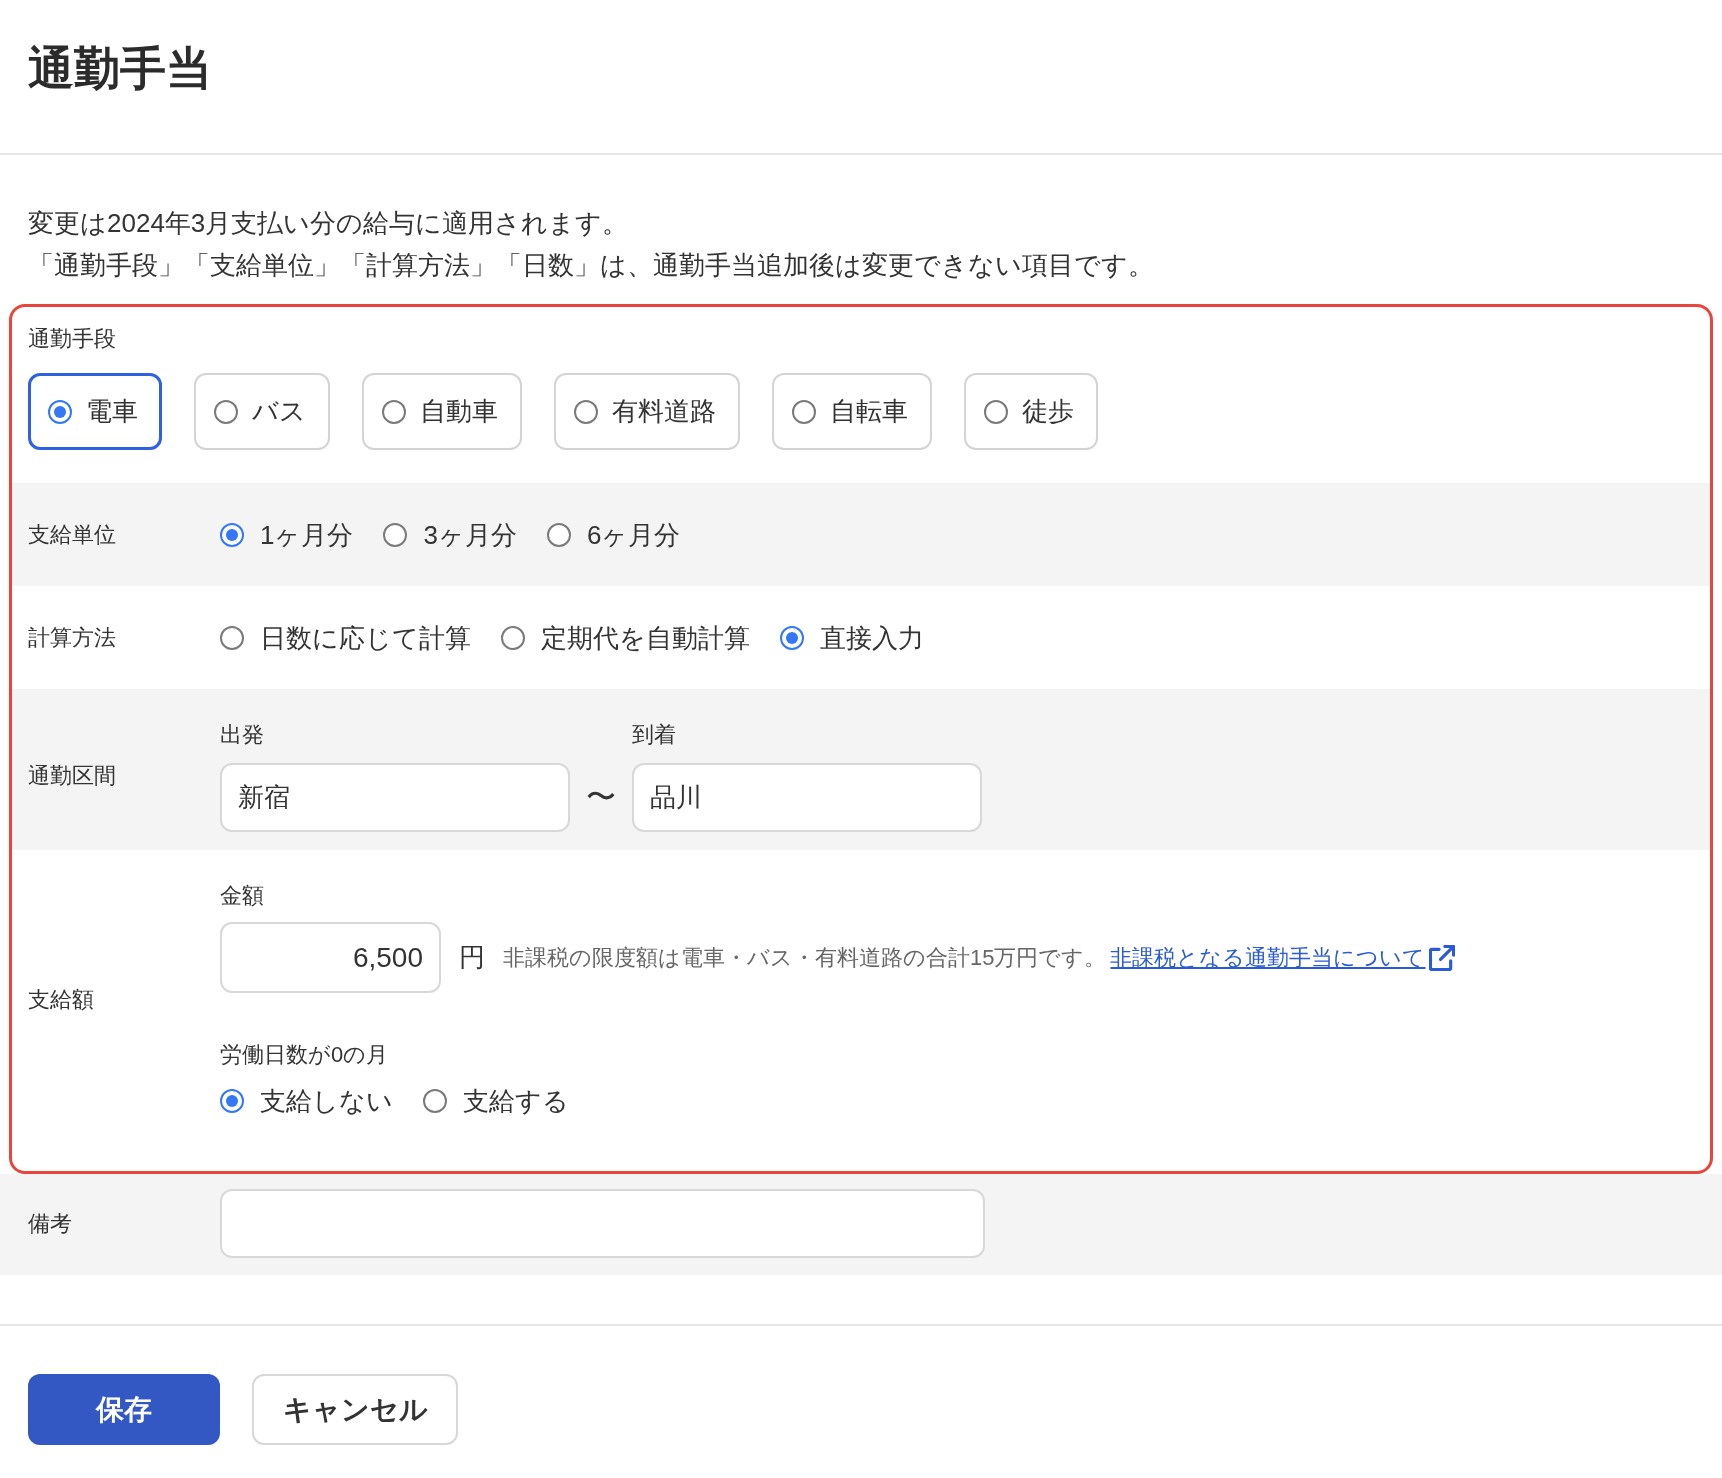 The height and width of the screenshot is (1478, 1722). Describe the element at coordinates (262, 411) in the screenshot. I see `option-card: バス` at that location.